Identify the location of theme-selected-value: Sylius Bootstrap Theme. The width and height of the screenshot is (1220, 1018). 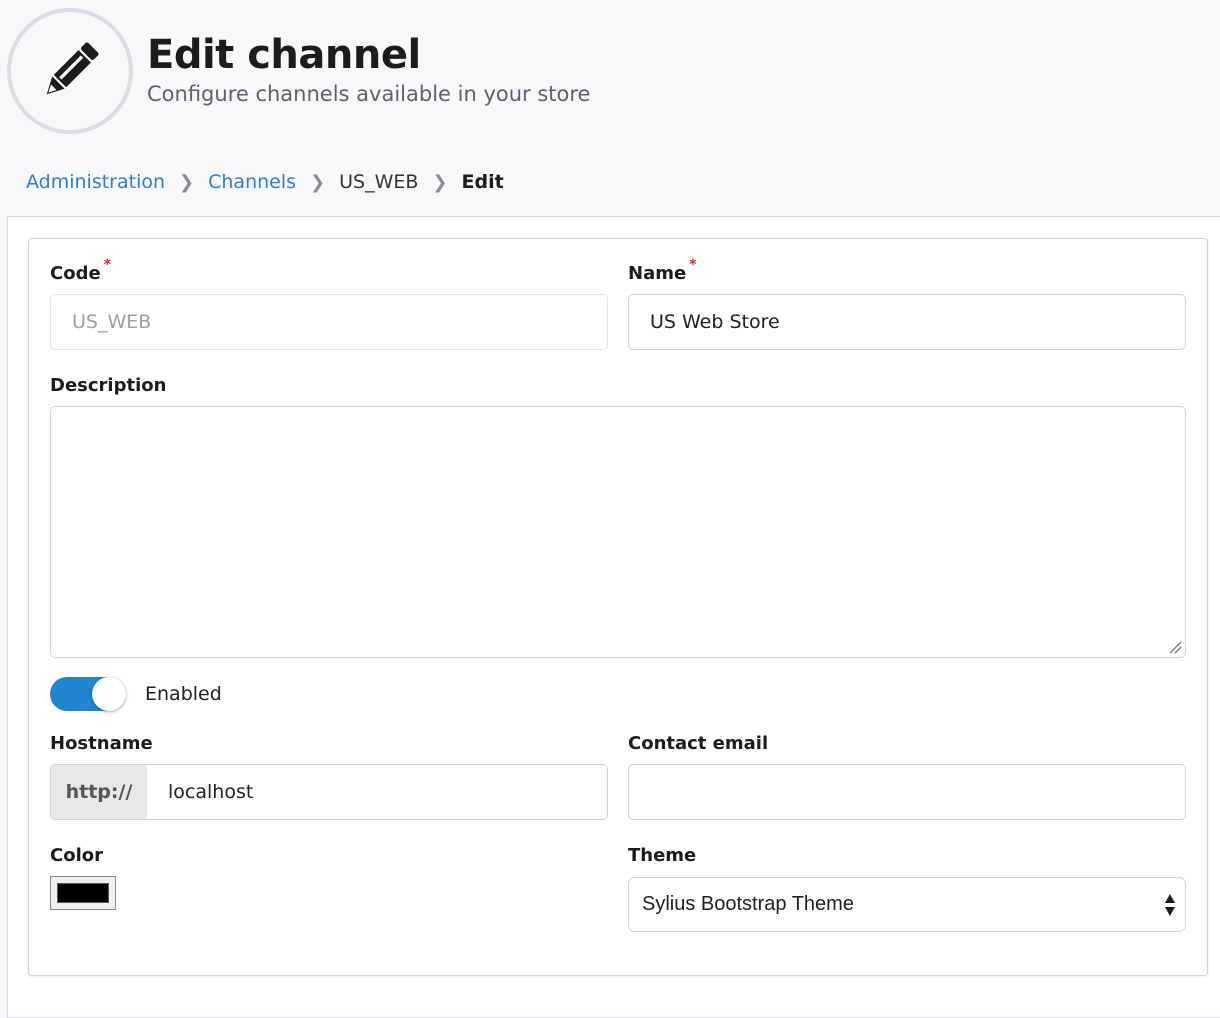
(748, 904).